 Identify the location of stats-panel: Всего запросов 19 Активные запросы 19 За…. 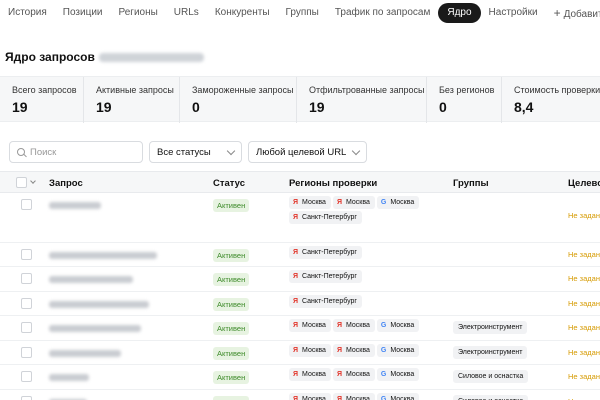
(300, 99).